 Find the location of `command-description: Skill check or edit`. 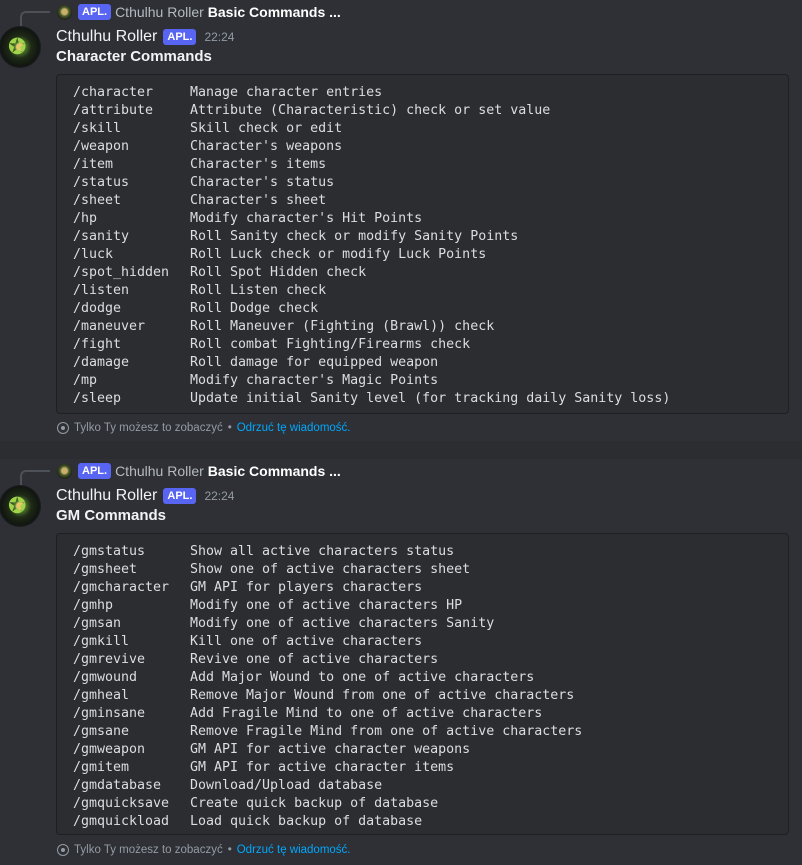

command-description: Skill check or edit is located at coordinates (266, 128).